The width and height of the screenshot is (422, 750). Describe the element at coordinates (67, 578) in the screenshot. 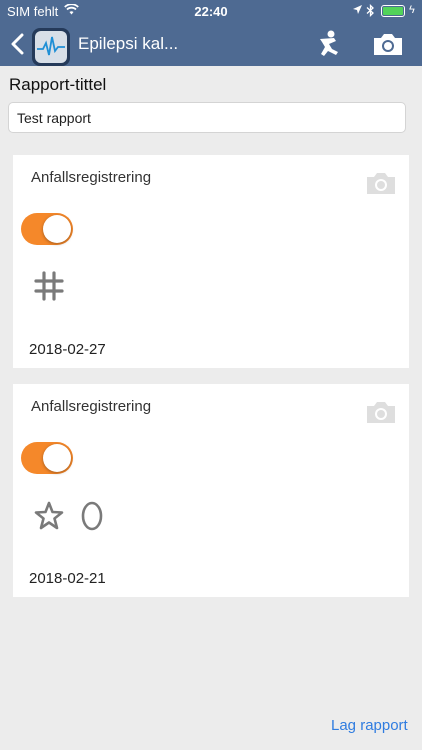

I see `card-date: 2018-02-21` at that location.